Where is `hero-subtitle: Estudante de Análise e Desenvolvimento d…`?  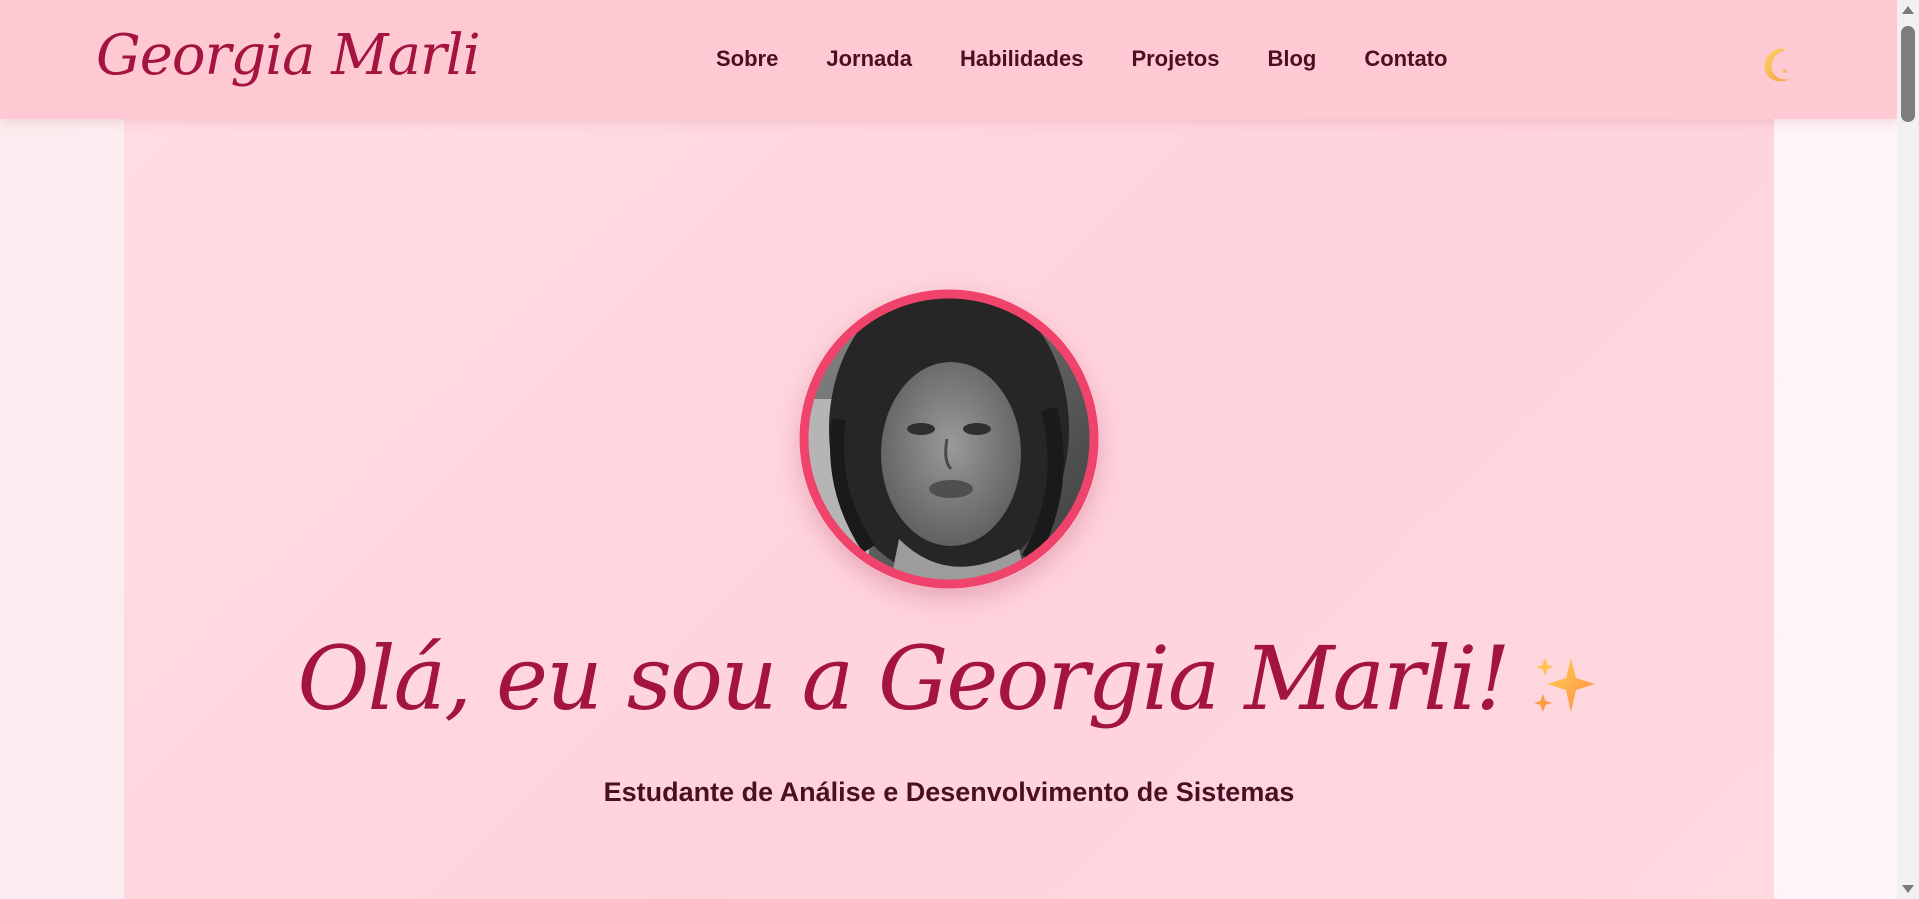
hero-subtitle: Estudante de Análise e Desenvolvimento d… is located at coordinates (949, 792).